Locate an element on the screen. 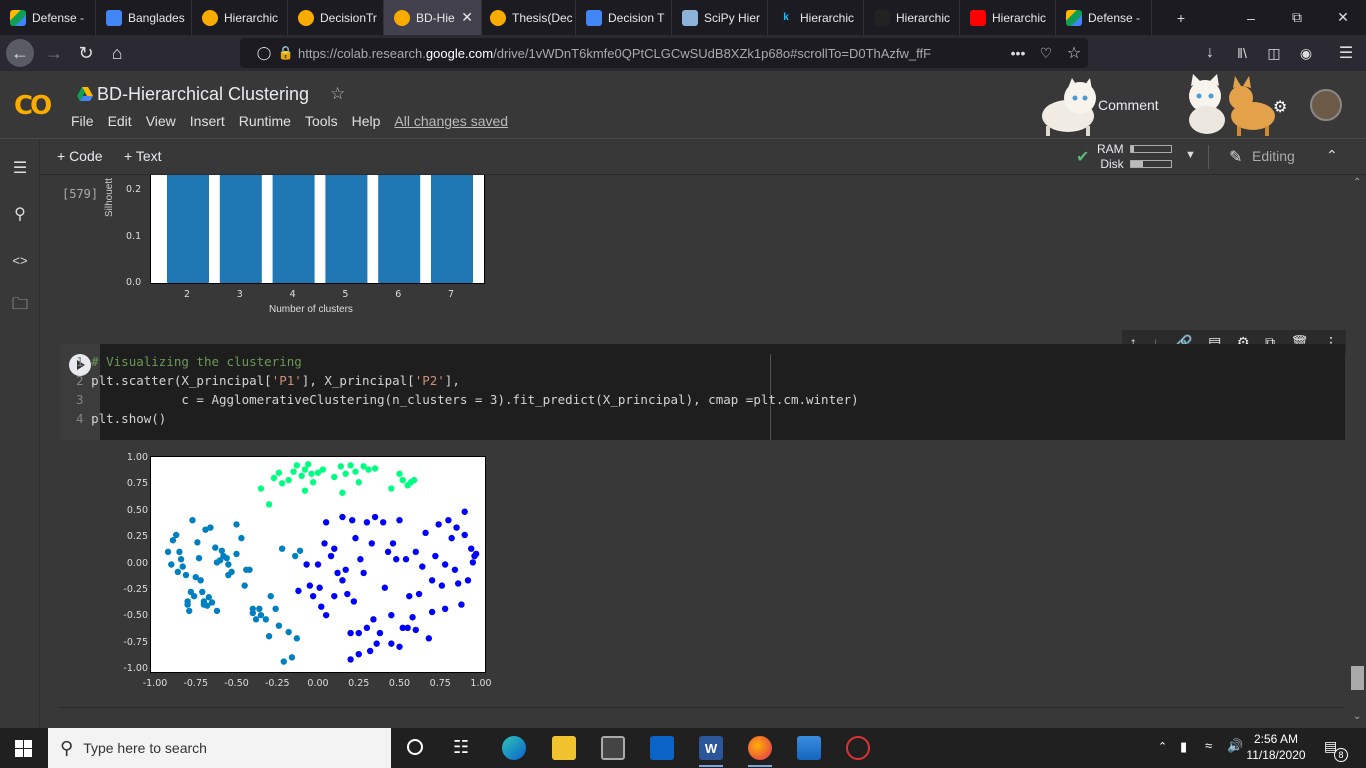  downloads-icon: ↓ is located at coordinates (1210, 53).